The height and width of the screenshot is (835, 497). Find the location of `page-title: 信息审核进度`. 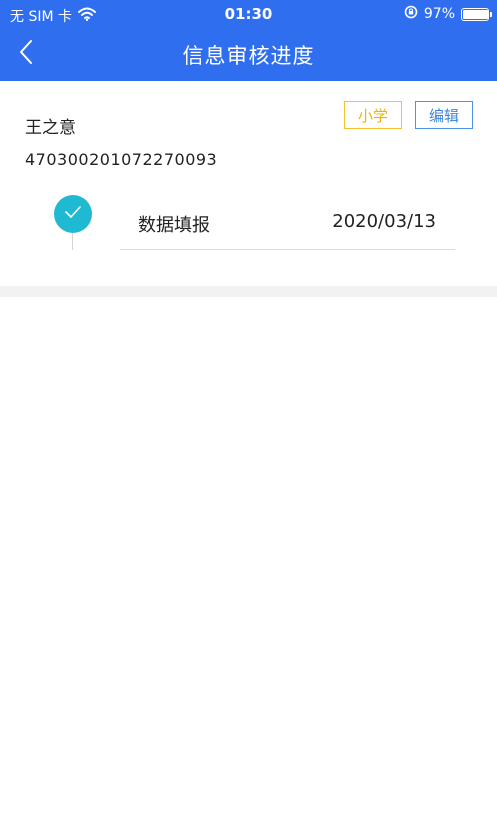

page-title: 信息审核进度 is located at coordinates (248, 56).